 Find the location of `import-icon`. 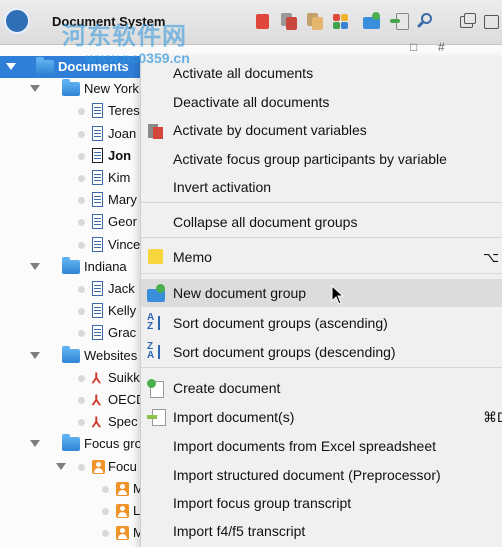

import-icon is located at coordinates (399, 21).